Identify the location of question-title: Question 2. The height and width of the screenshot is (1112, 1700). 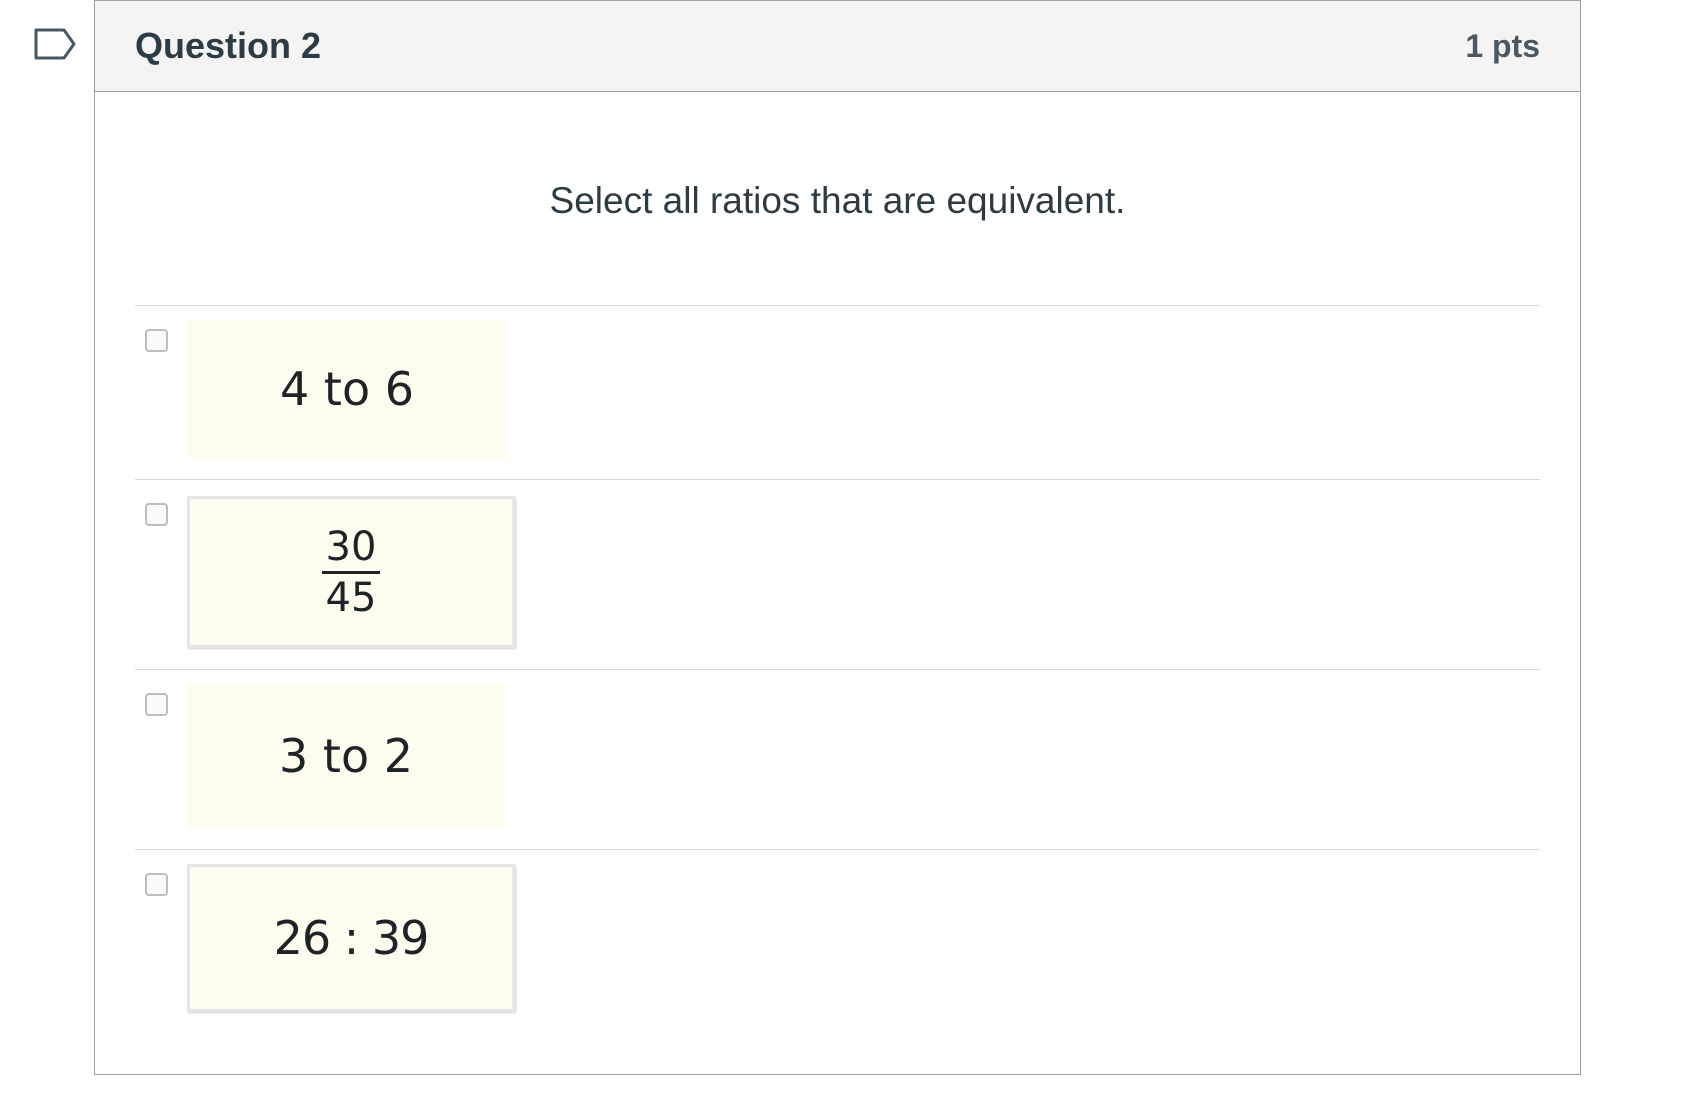
(228, 45).